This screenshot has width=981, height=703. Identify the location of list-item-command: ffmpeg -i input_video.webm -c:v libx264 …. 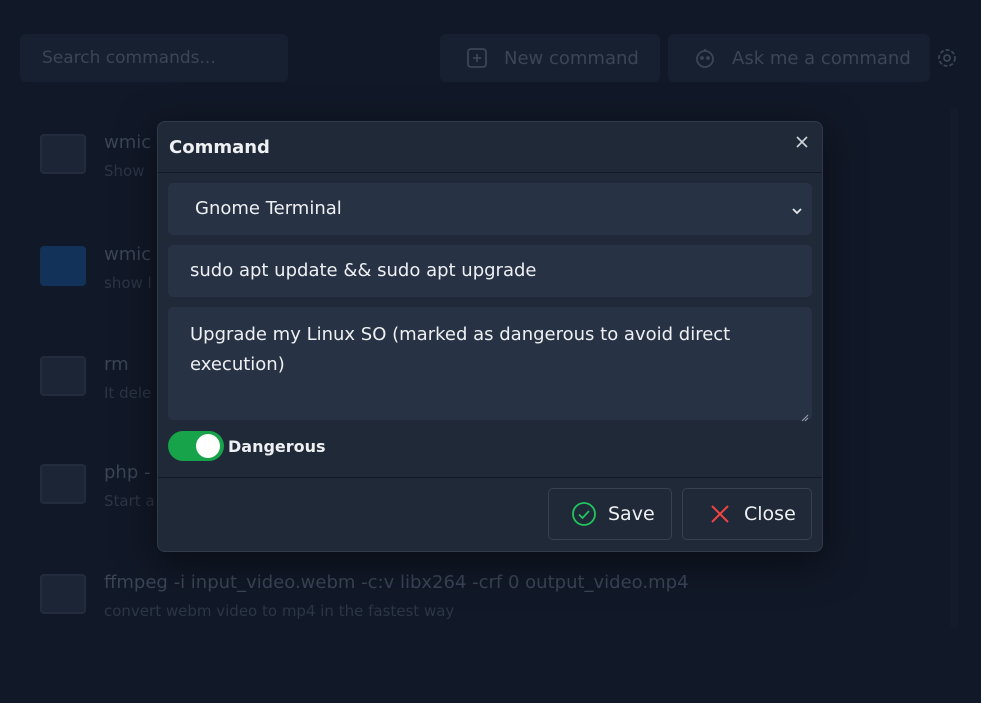
(396, 582).